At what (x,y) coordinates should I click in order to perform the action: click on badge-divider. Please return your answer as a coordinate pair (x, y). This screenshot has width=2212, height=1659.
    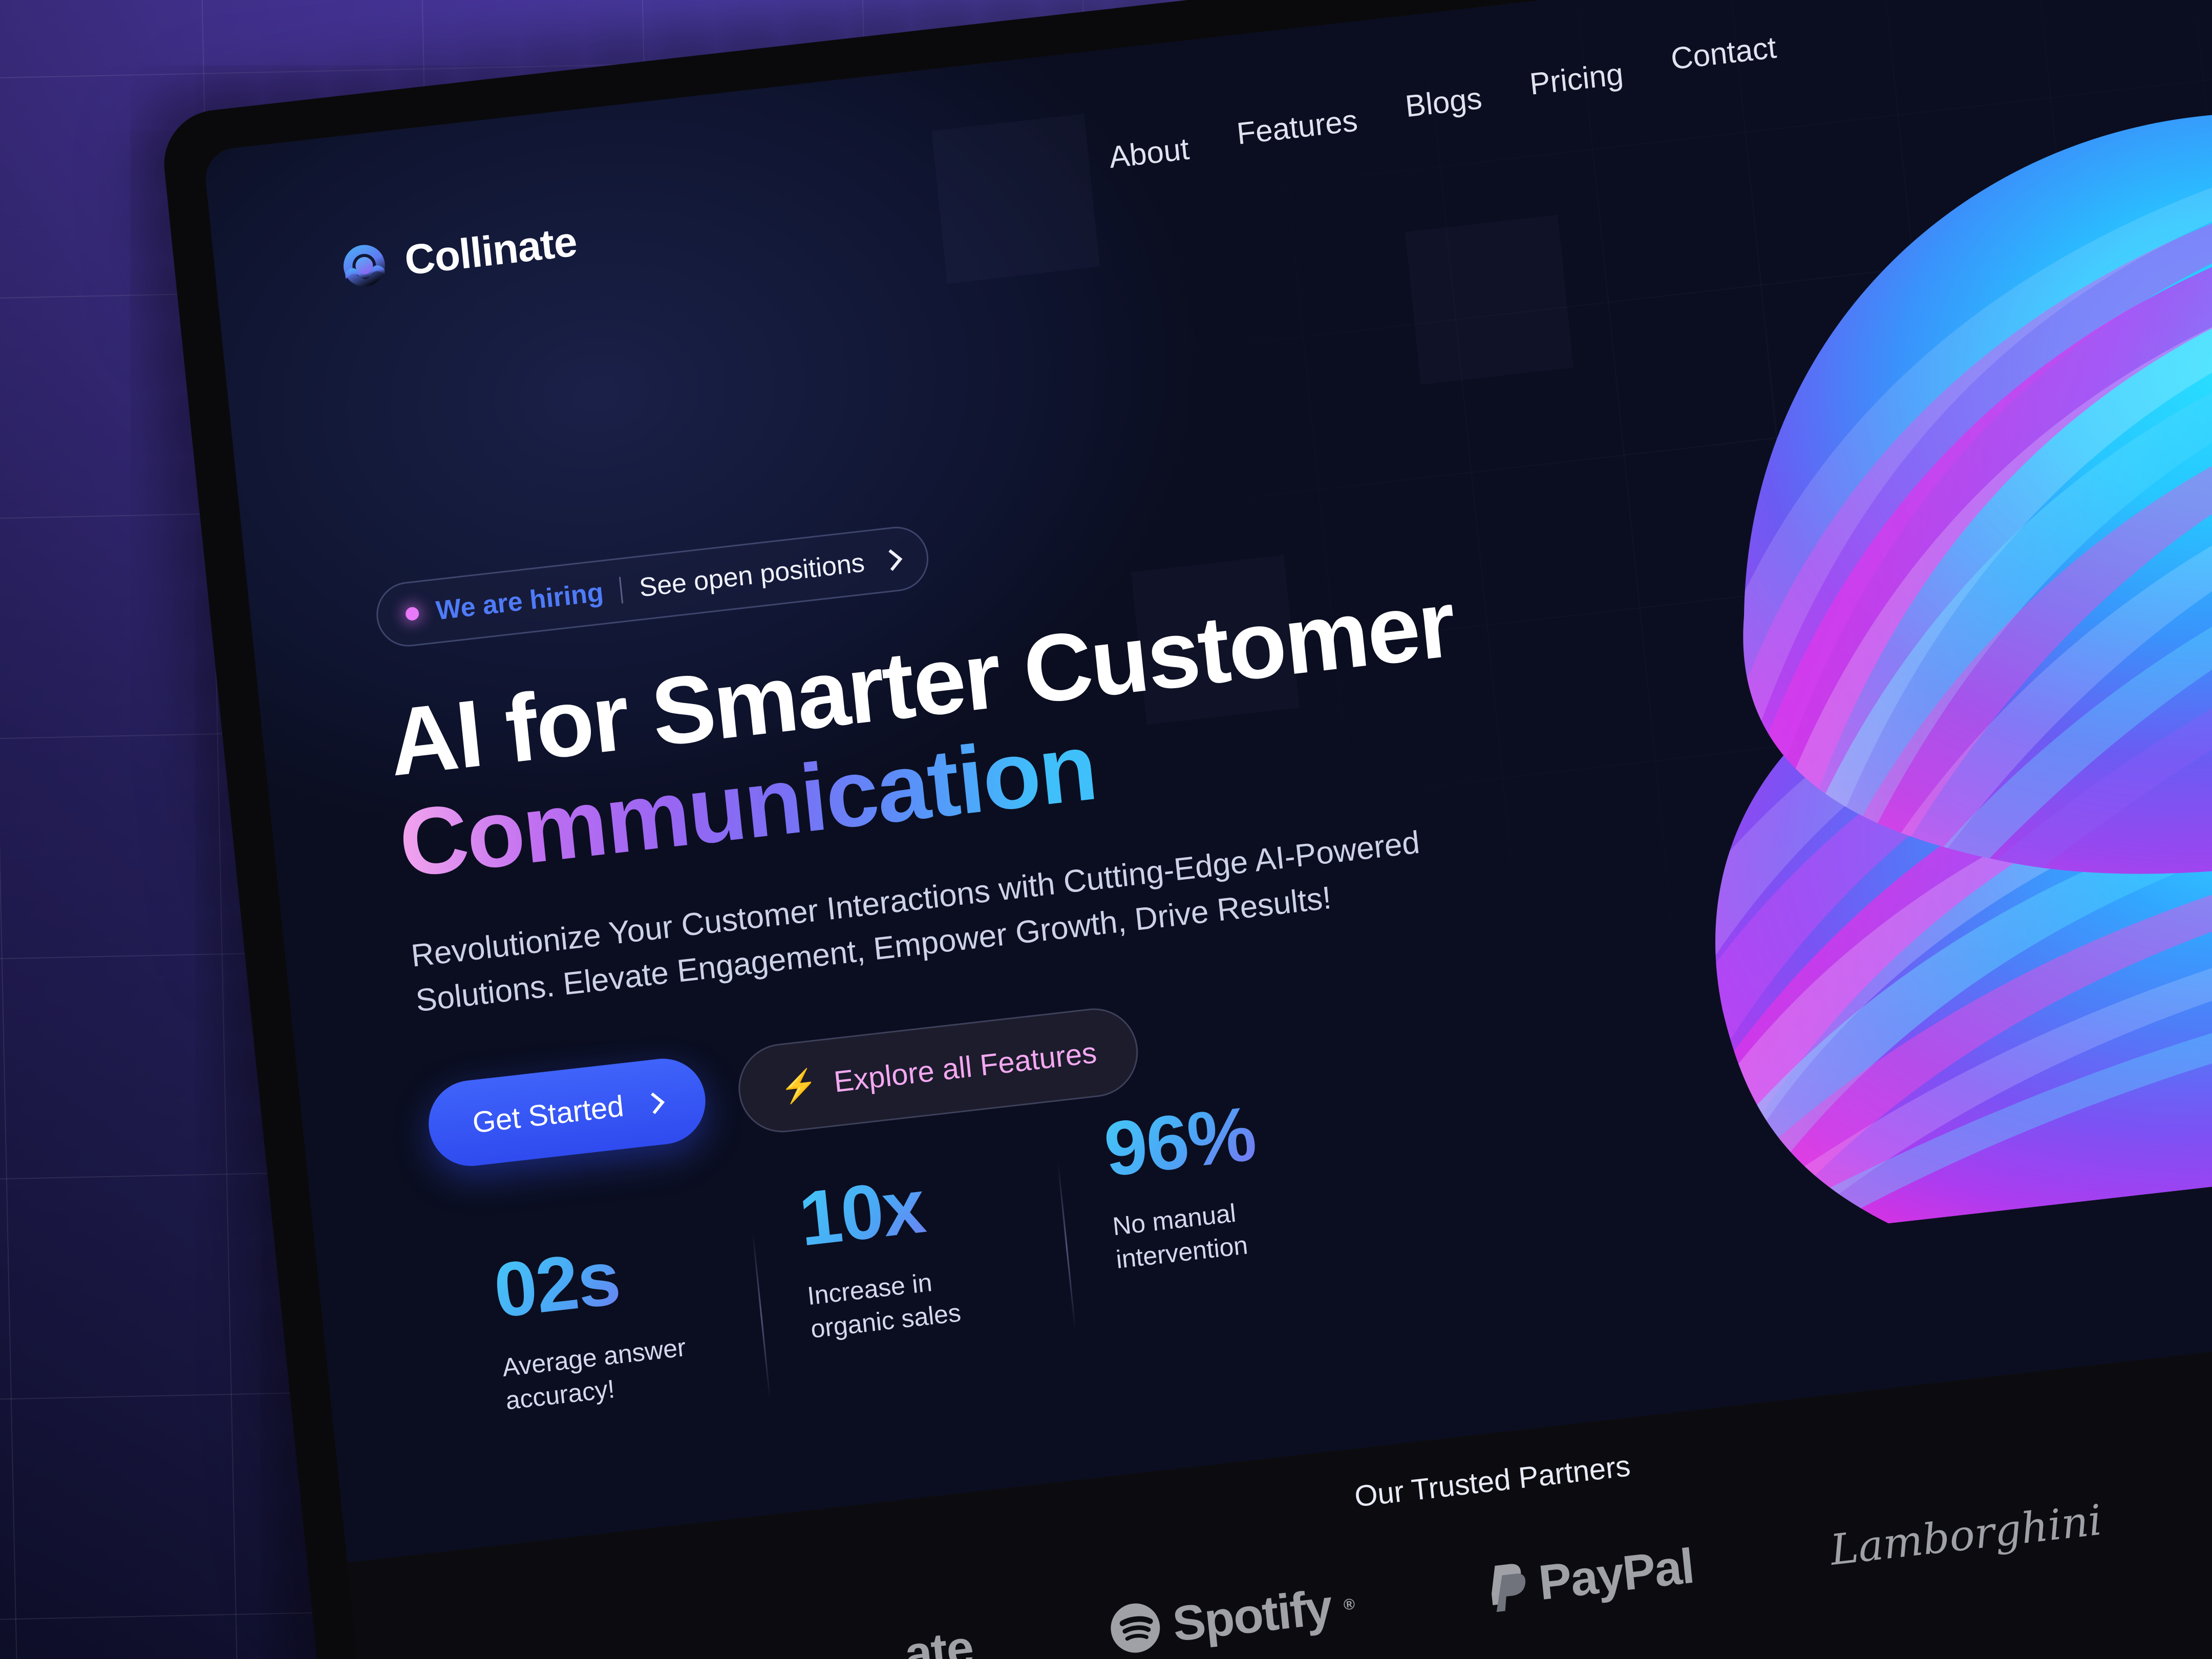
    Looking at the image, I should click on (621, 590).